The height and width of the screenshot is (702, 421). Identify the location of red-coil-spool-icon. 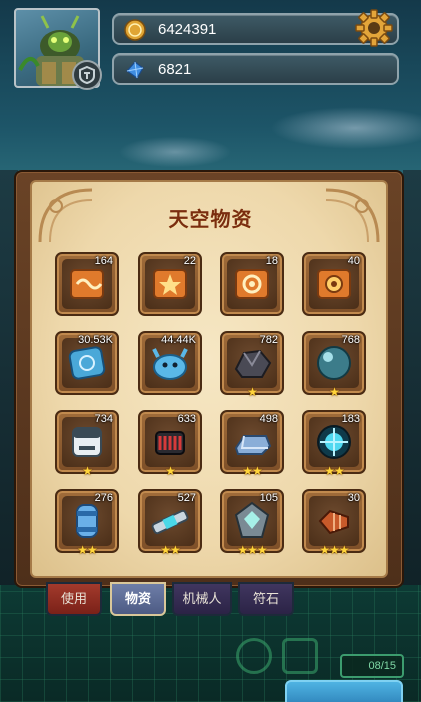
(170, 443).